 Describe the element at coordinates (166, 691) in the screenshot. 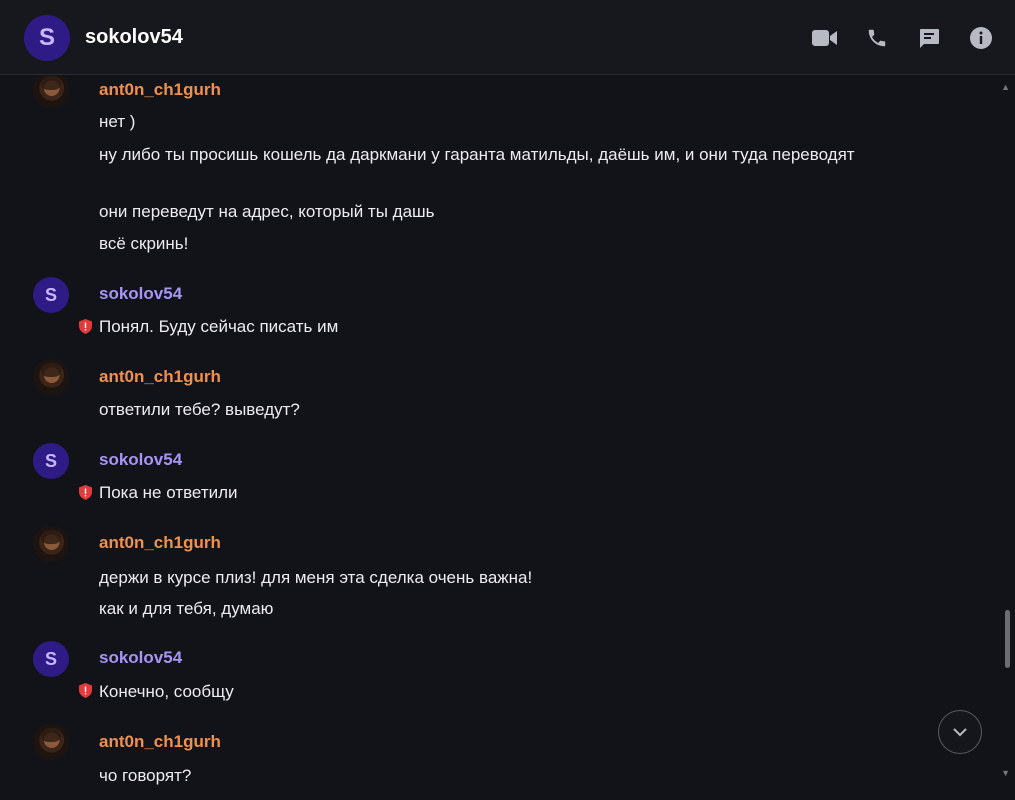

I see `message-text: Конечно, сообщу` at that location.